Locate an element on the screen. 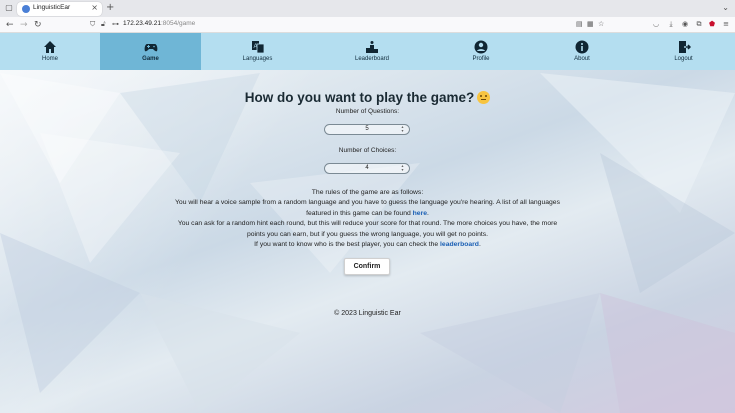 This screenshot has width=735, height=413. tab-overview-icon: ▢ is located at coordinates (9, 8).